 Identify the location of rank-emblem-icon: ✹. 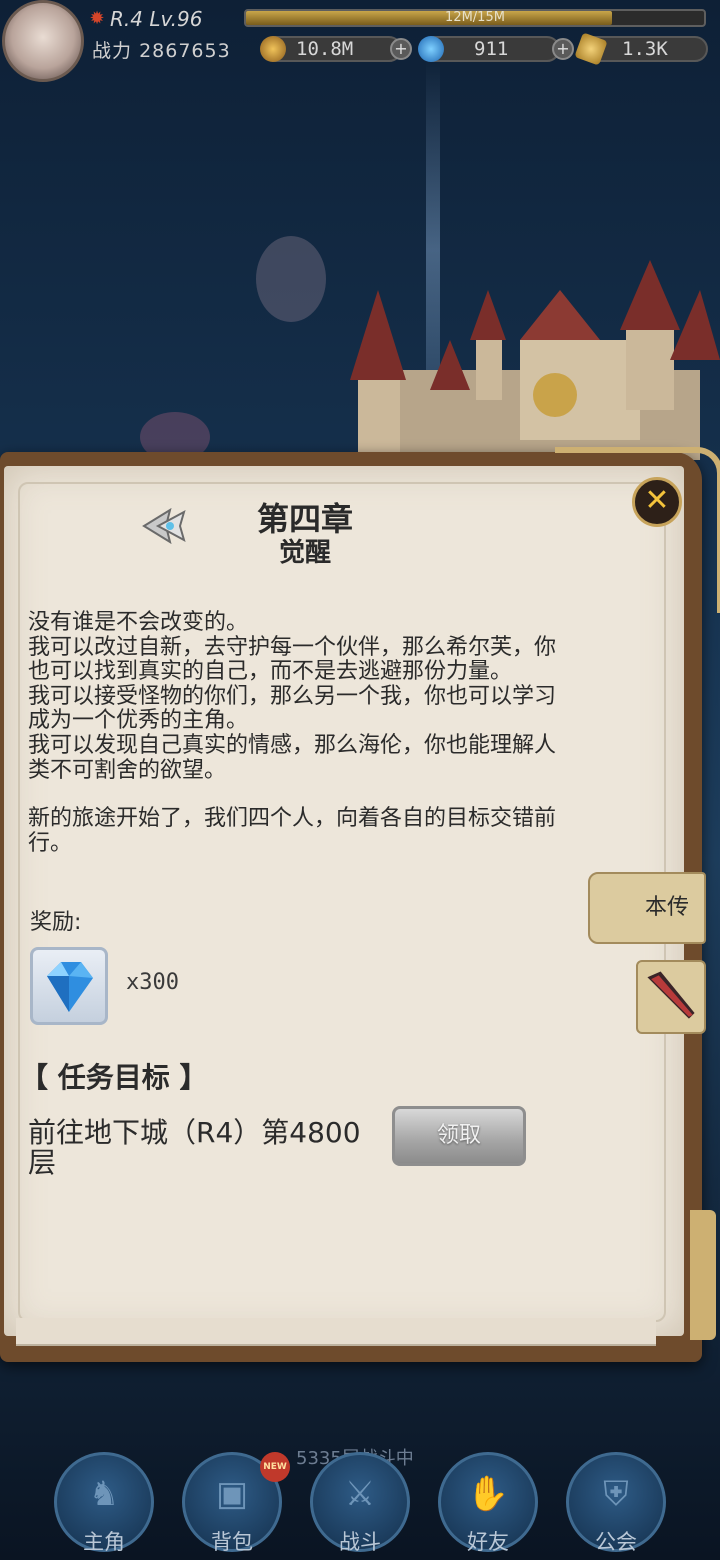
(97, 18).